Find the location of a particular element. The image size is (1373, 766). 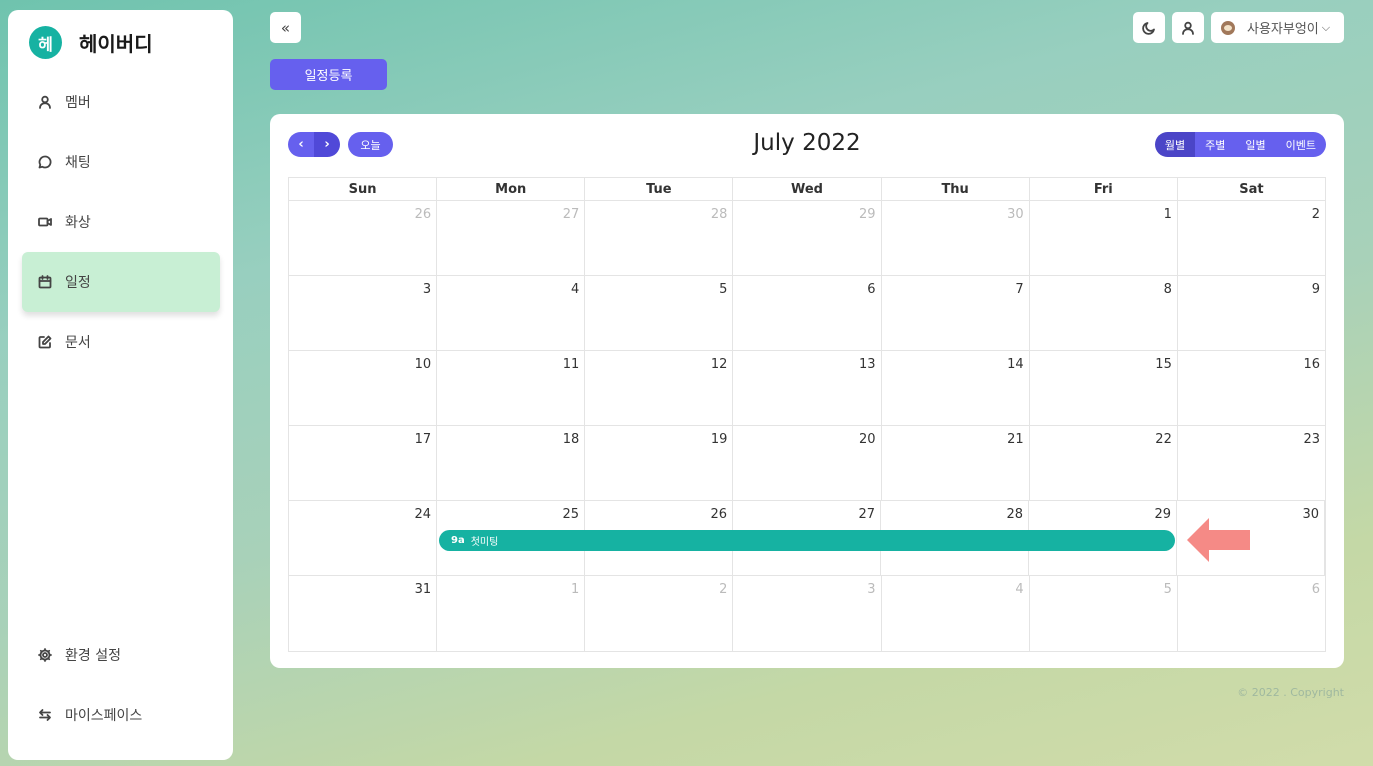

day-cell: 29 is located at coordinates (807, 238).